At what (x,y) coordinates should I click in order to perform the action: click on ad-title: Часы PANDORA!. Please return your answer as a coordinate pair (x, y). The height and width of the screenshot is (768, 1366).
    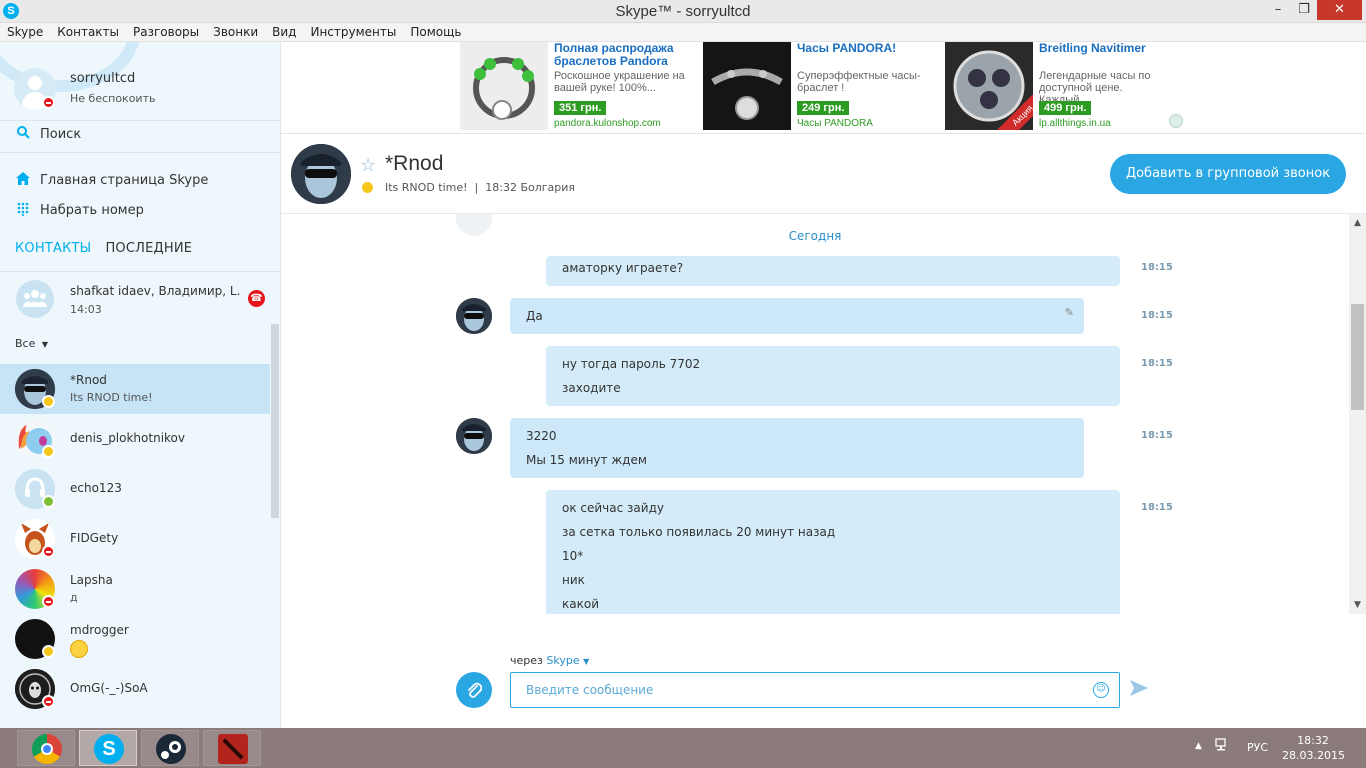
    Looking at the image, I should click on (867, 48).